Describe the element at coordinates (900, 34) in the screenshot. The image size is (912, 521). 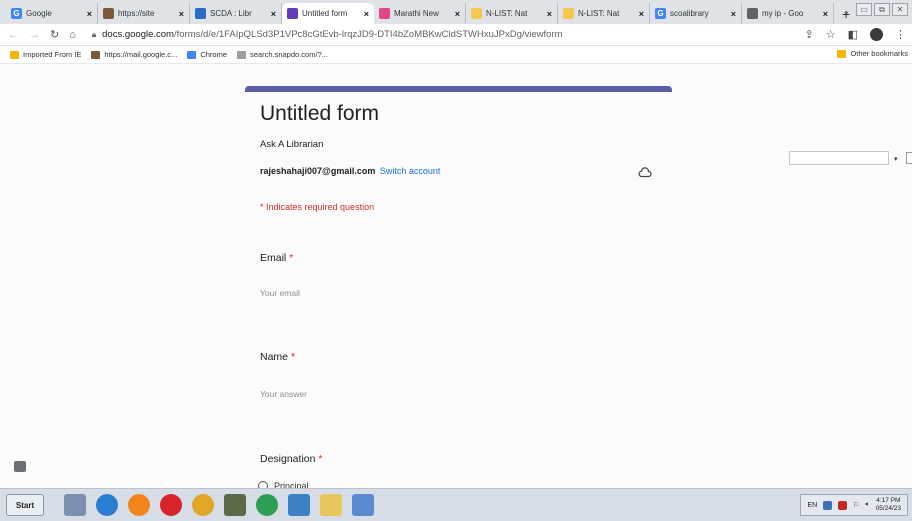
I see `menu-dots-icon: ⋮` at that location.